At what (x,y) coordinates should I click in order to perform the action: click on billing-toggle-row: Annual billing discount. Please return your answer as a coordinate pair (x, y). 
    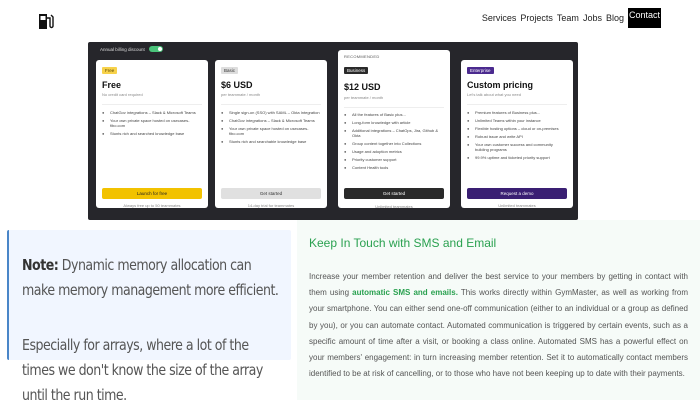
    Looking at the image, I should click on (131, 49).